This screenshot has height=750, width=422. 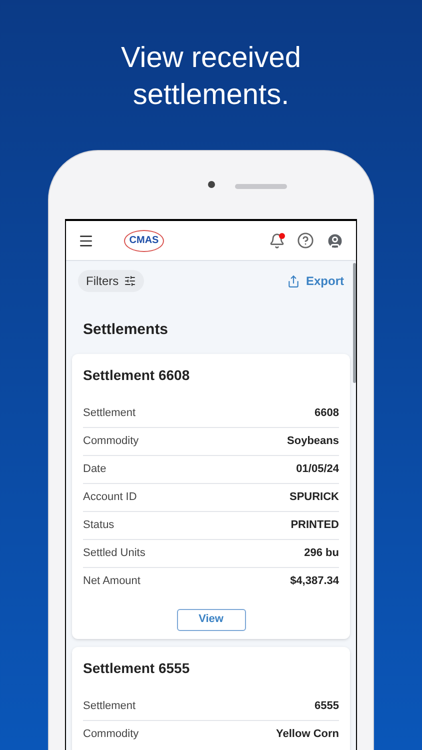 I want to click on menu-icon, so click(x=86, y=240).